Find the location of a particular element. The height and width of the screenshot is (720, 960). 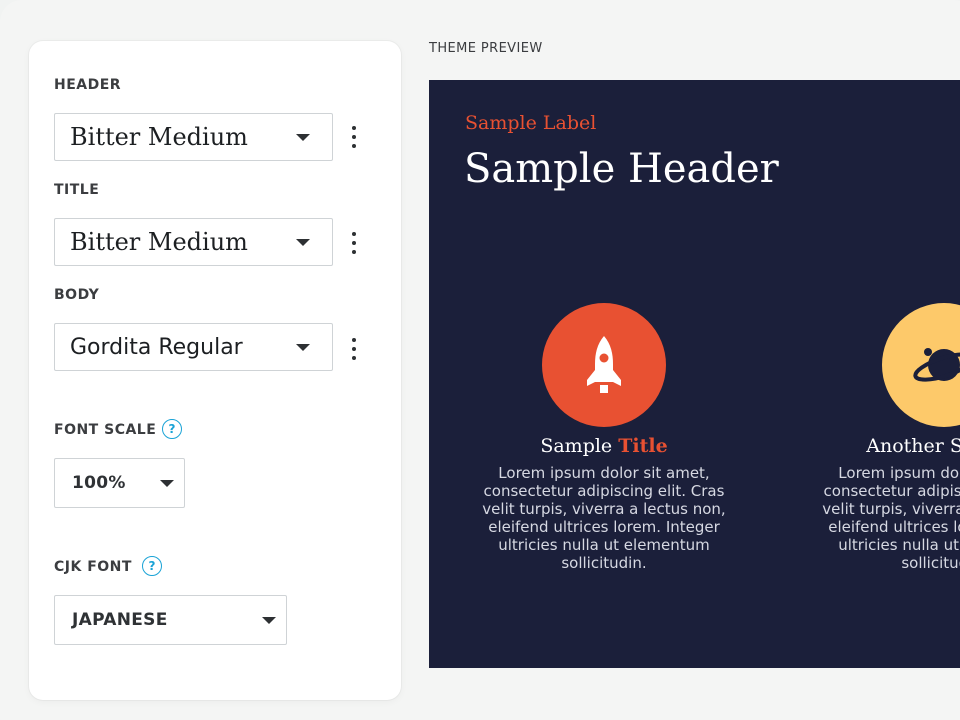

title-font-more-icon is located at coordinates (354, 243).